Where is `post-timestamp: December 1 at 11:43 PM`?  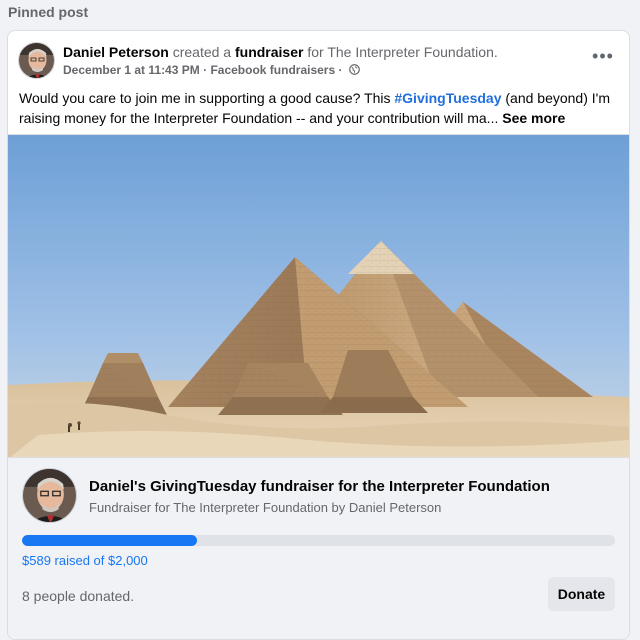
post-timestamp: December 1 at 11:43 PM is located at coordinates (131, 70).